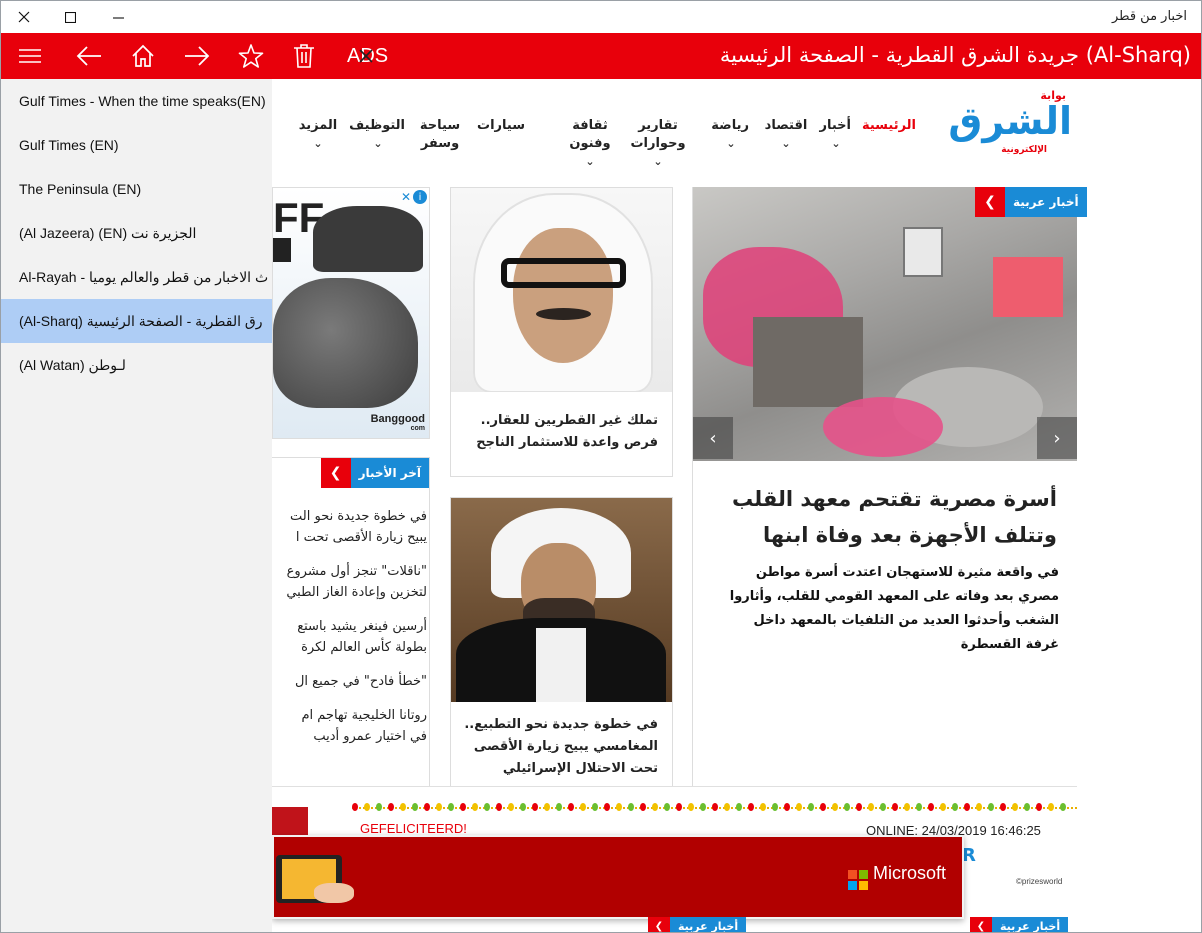  Describe the element at coordinates (136, 101) in the screenshot. I see `source-list-item: Gulf Times - When the time speaks(EN)` at that location.